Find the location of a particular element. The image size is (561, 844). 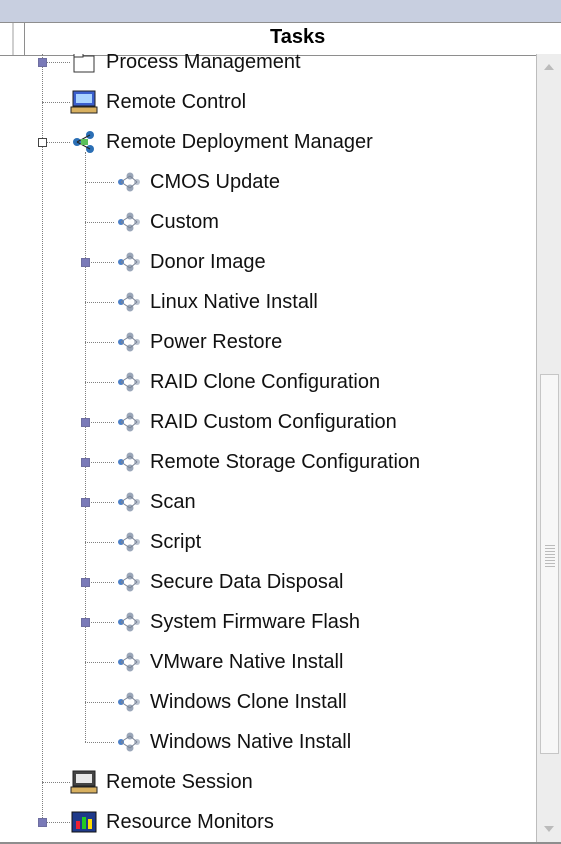

tree-item: Script is located at coordinates (156, 542).